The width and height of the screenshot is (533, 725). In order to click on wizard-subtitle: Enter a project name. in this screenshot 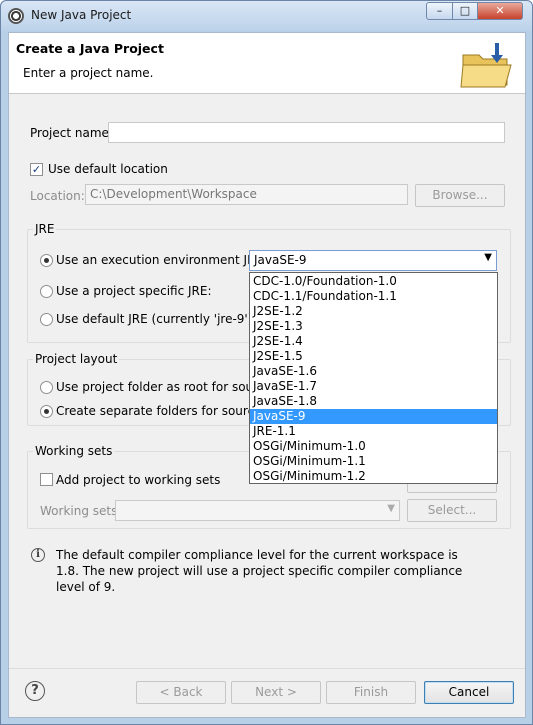, I will do `click(88, 73)`.